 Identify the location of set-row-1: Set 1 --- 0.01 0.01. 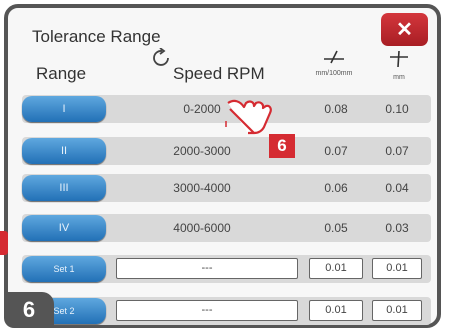
(226, 269).